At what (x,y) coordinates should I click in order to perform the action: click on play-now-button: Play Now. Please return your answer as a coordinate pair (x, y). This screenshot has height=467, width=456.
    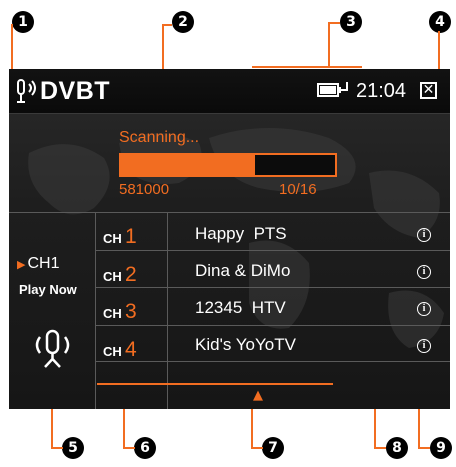
    Looking at the image, I should click on (48, 289).